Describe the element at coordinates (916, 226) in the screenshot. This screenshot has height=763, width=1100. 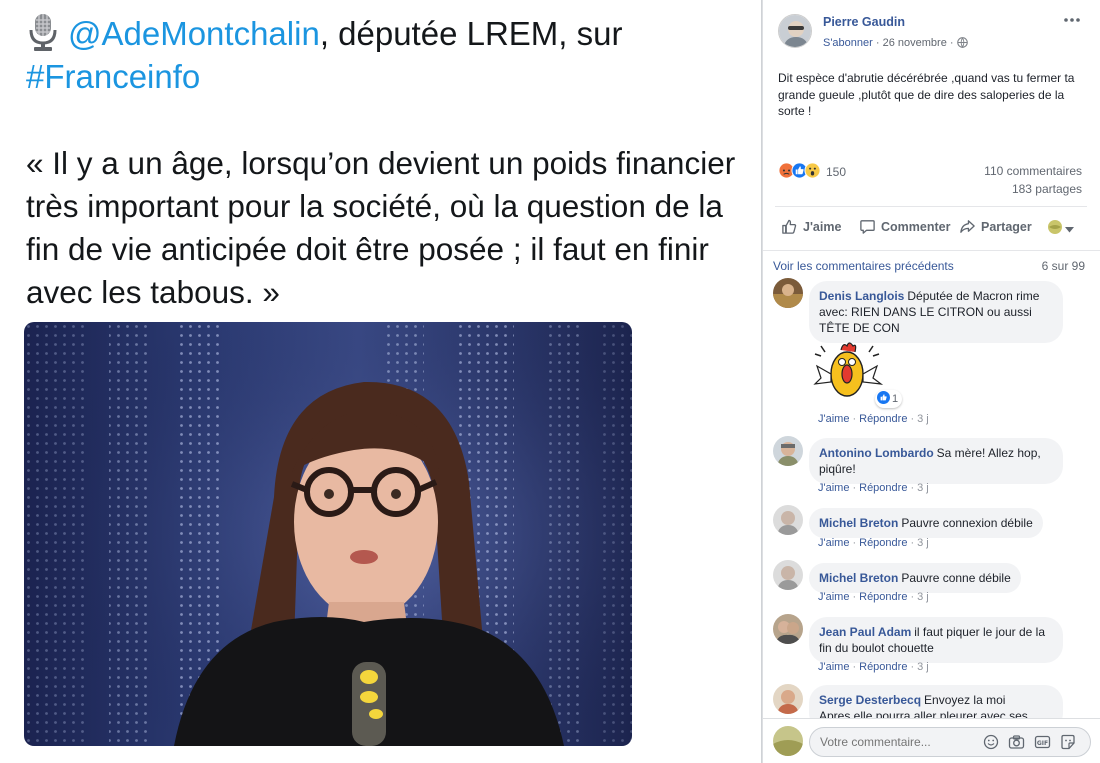
I see `comment-label: Commenter` at that location.